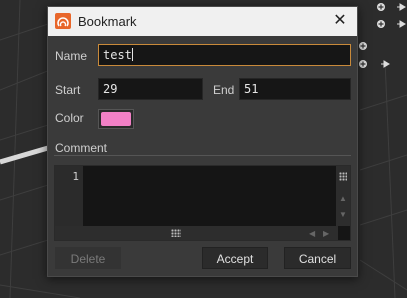  Describe the element at coordinates (224, 90) in the screenshot. I see `end-label: End` at that location.